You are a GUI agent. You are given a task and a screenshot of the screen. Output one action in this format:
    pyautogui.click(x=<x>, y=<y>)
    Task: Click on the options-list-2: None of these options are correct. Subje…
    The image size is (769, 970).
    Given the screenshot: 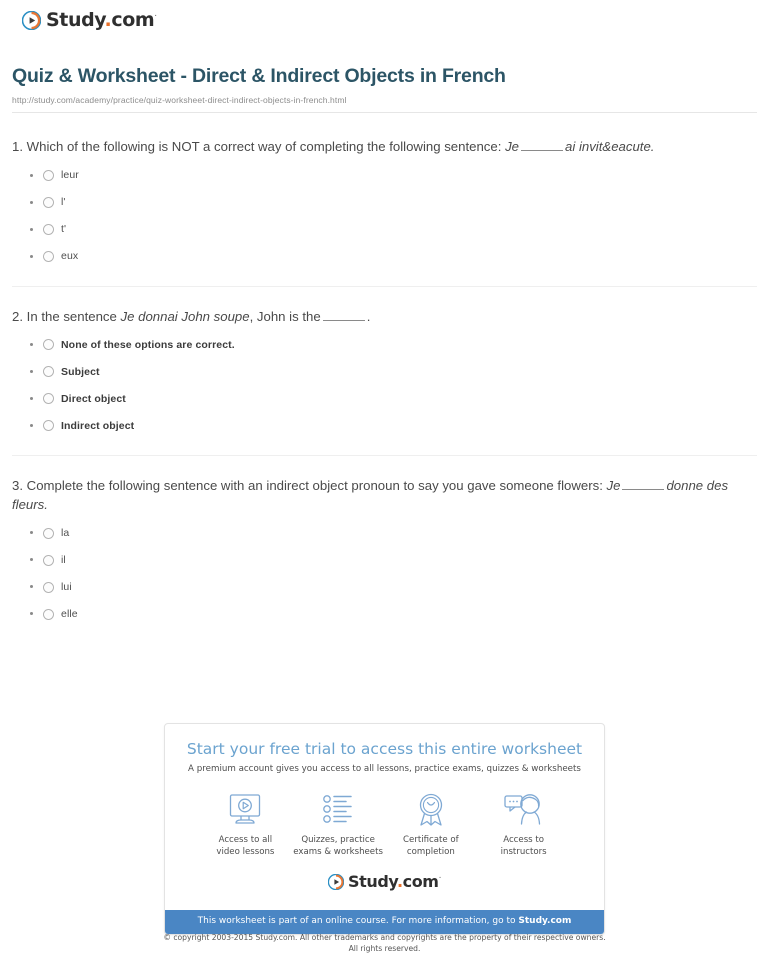 What is the action you would take?
    pyautogui.click(x=384, y=385)
    